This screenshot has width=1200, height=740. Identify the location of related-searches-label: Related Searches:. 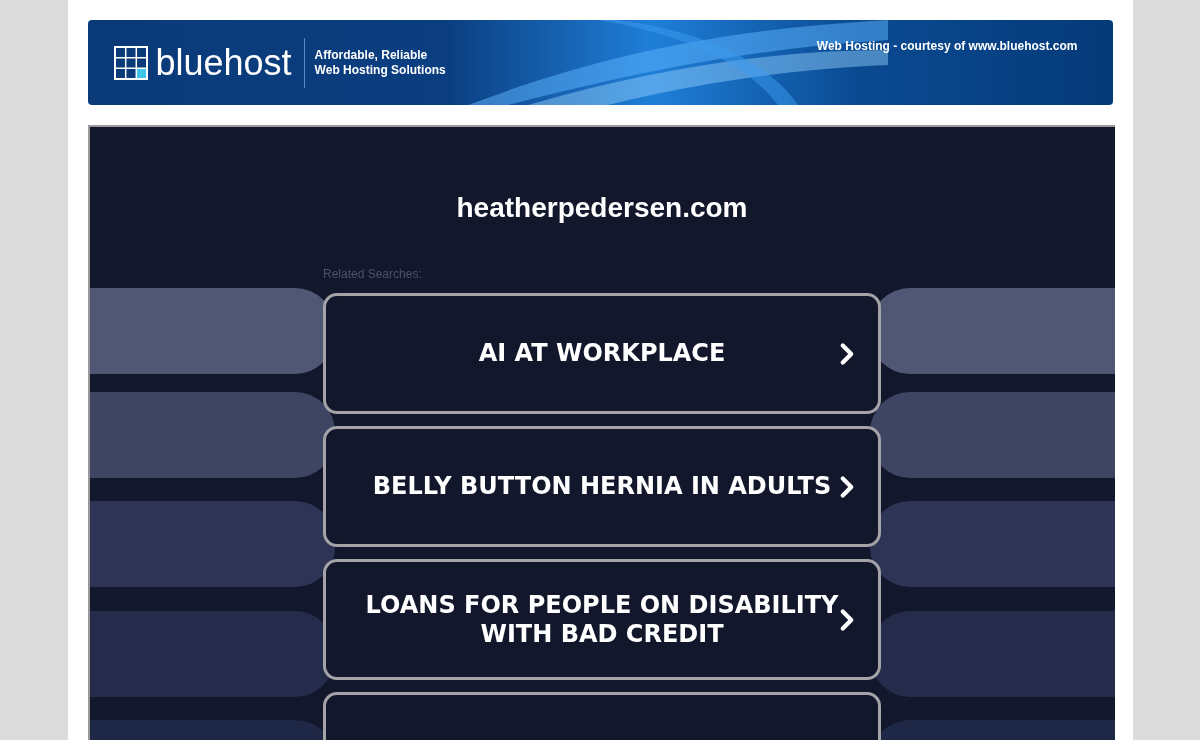
(373, 274).